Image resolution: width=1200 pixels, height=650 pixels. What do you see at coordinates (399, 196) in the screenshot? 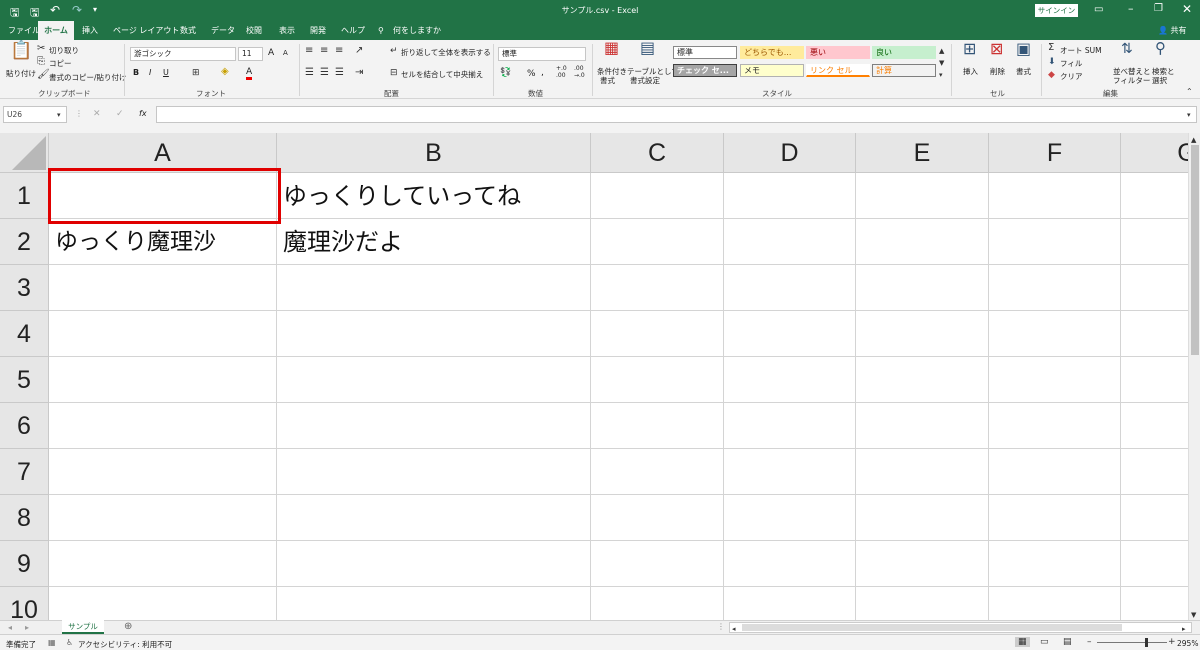
I see `cell-b1: ゆっくりしていってね` at bounding box center [399, 196].